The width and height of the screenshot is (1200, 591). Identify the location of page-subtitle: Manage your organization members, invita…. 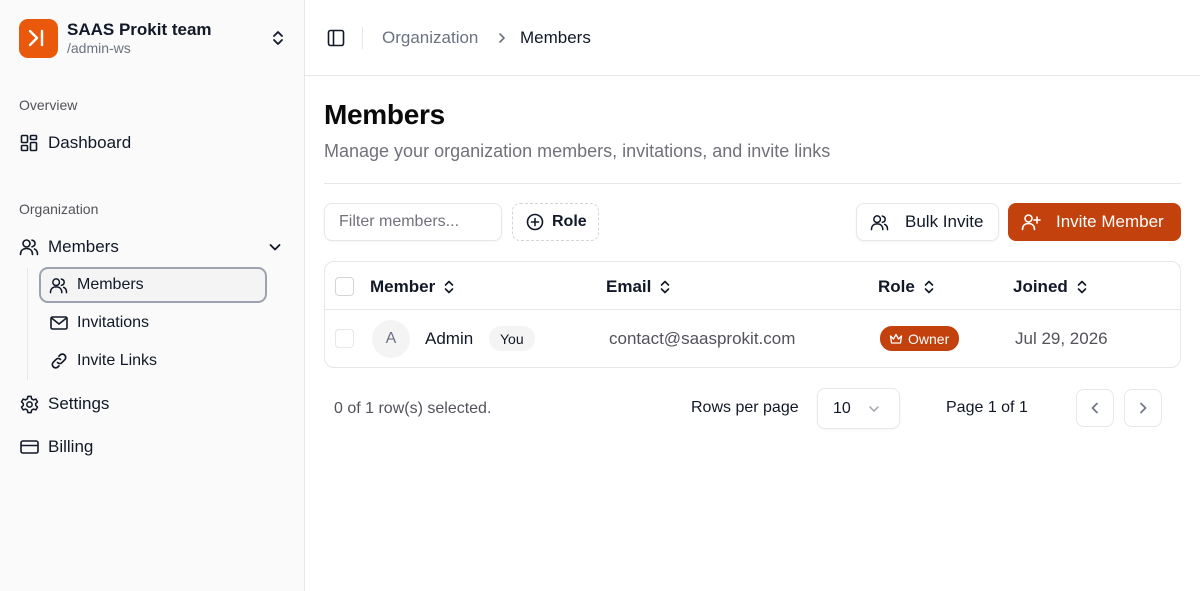
(577, 151).